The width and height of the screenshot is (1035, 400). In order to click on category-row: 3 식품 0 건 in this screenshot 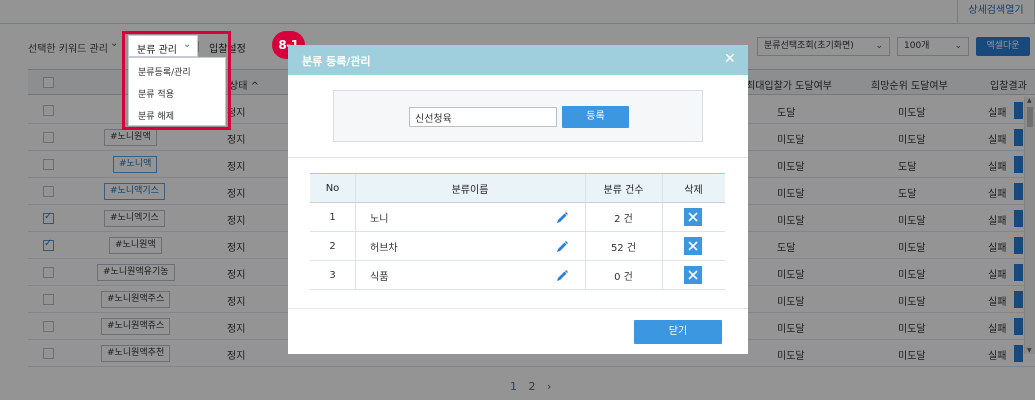, I will do `click(517, 275)`.